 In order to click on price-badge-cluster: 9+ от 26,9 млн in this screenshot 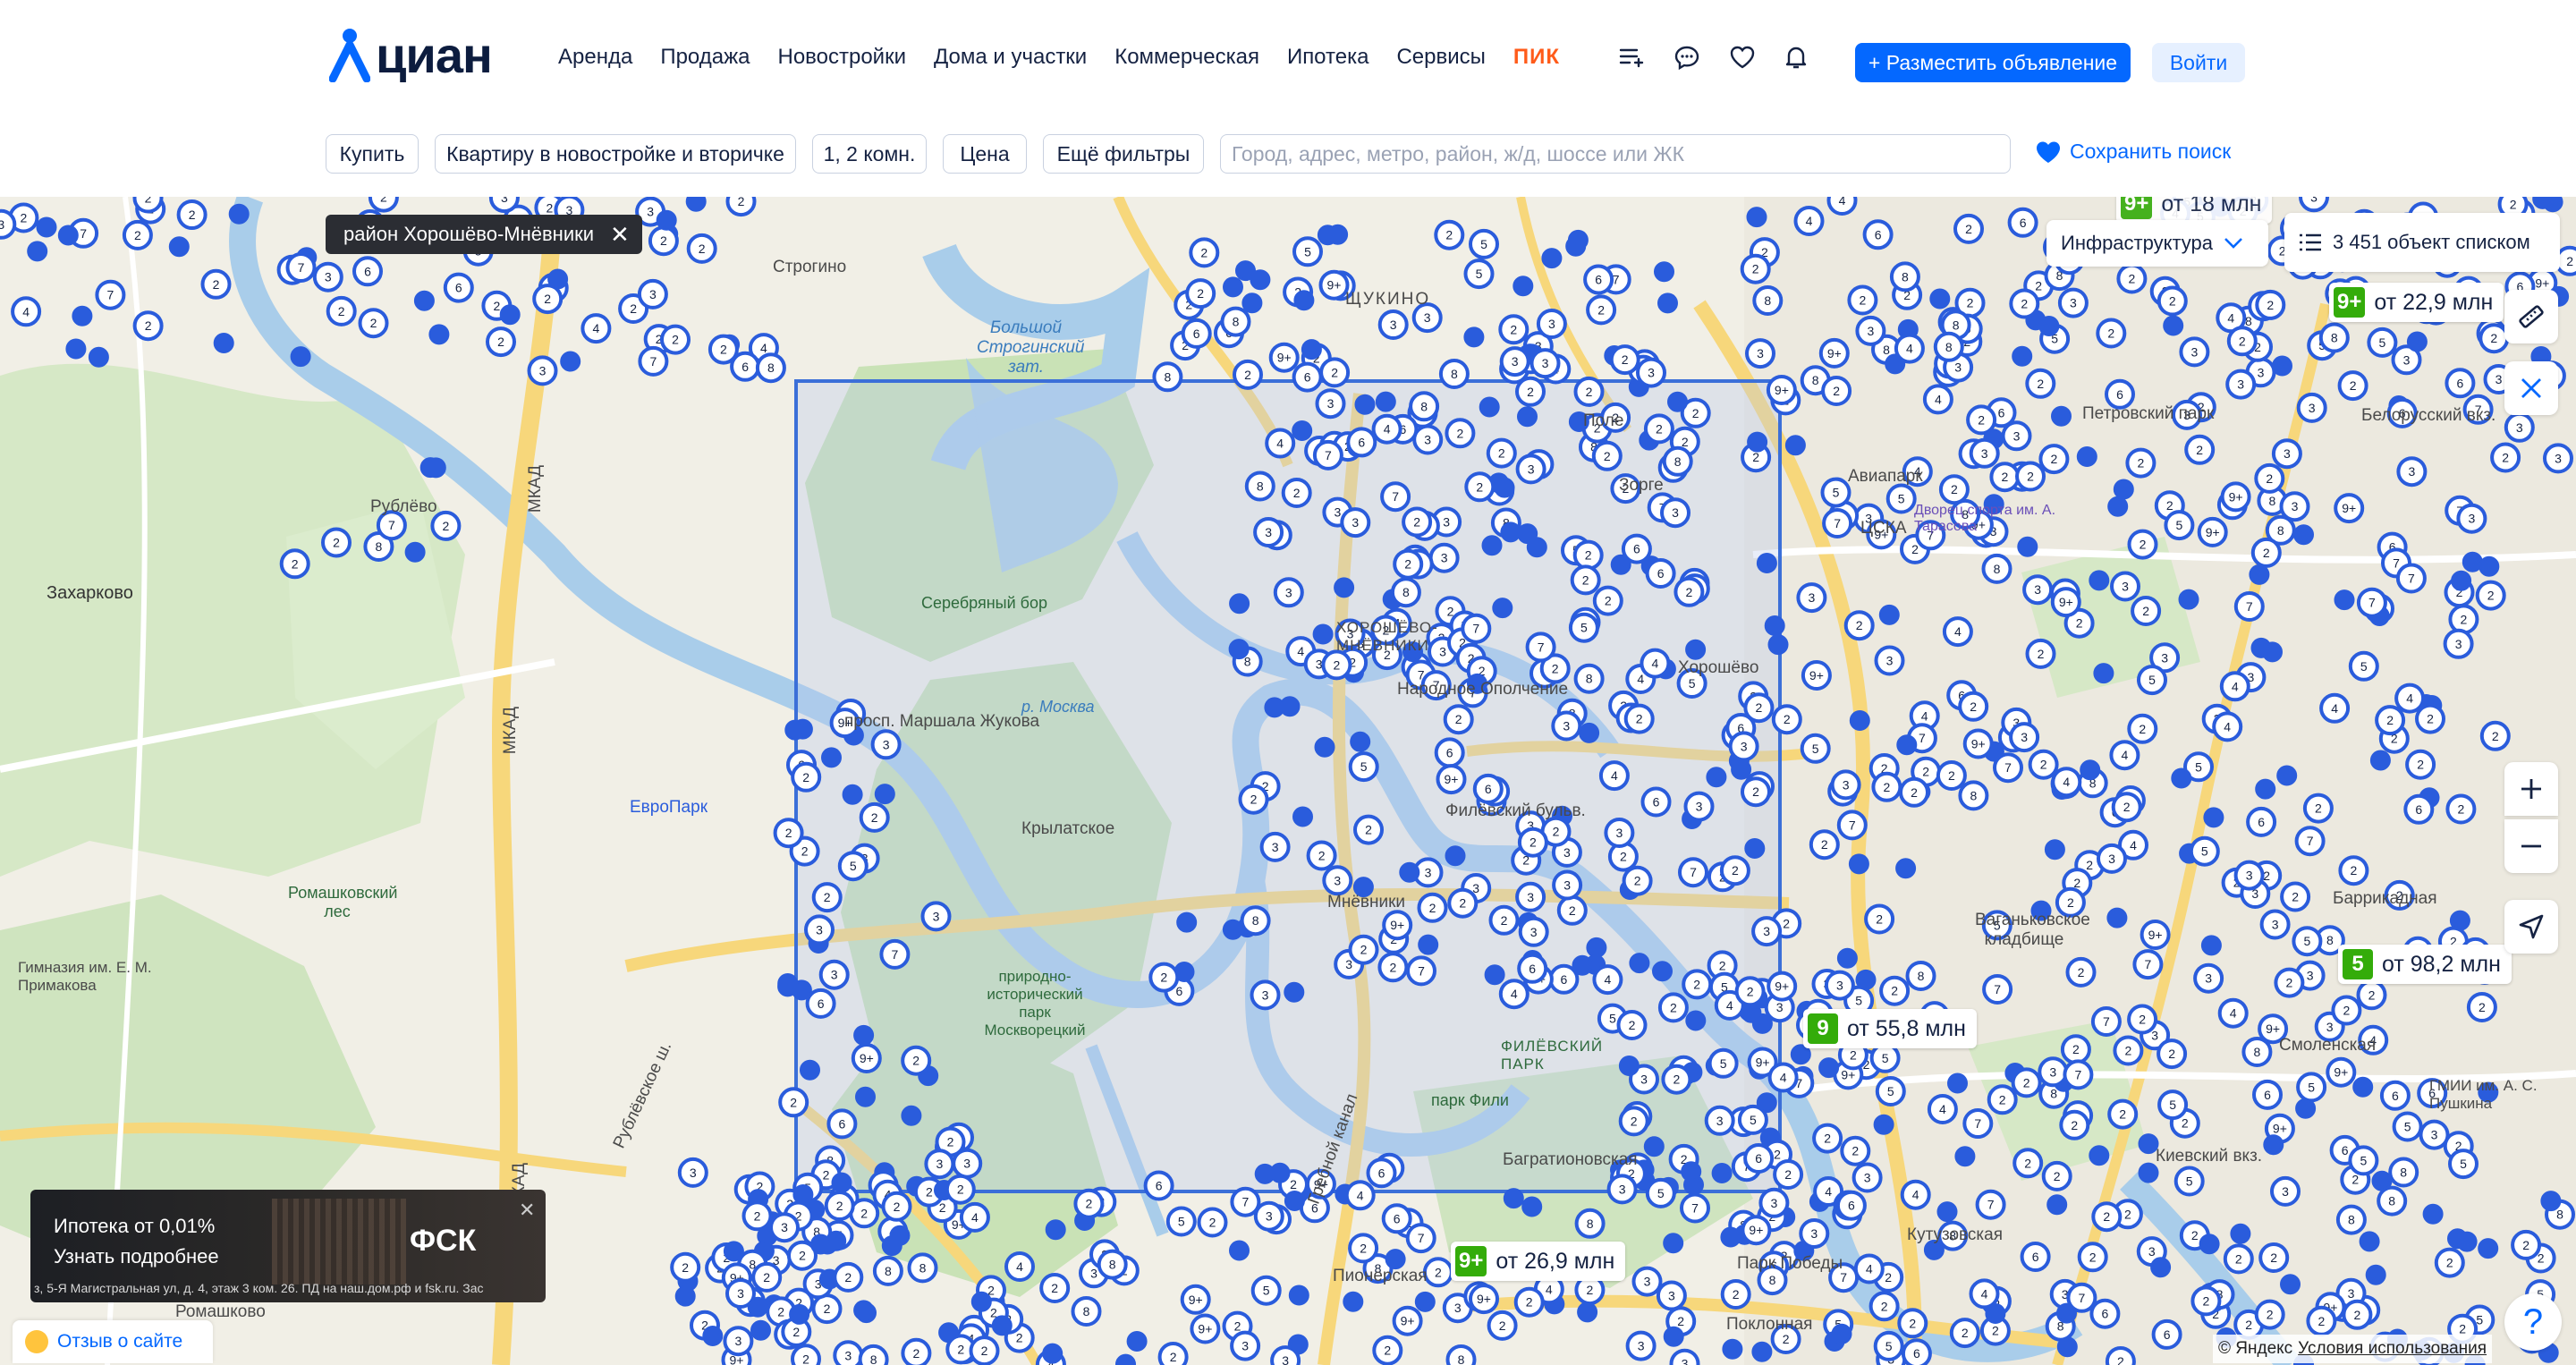, I will do `click(1538, 1261)`.